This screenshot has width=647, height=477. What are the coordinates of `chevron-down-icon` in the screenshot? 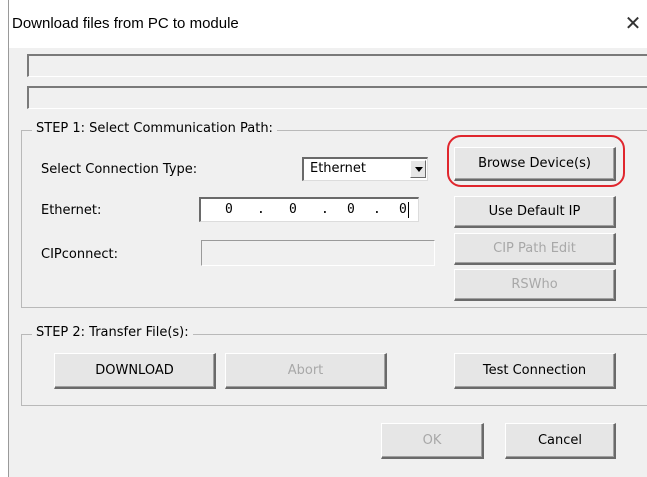 It's located at (418, 169).